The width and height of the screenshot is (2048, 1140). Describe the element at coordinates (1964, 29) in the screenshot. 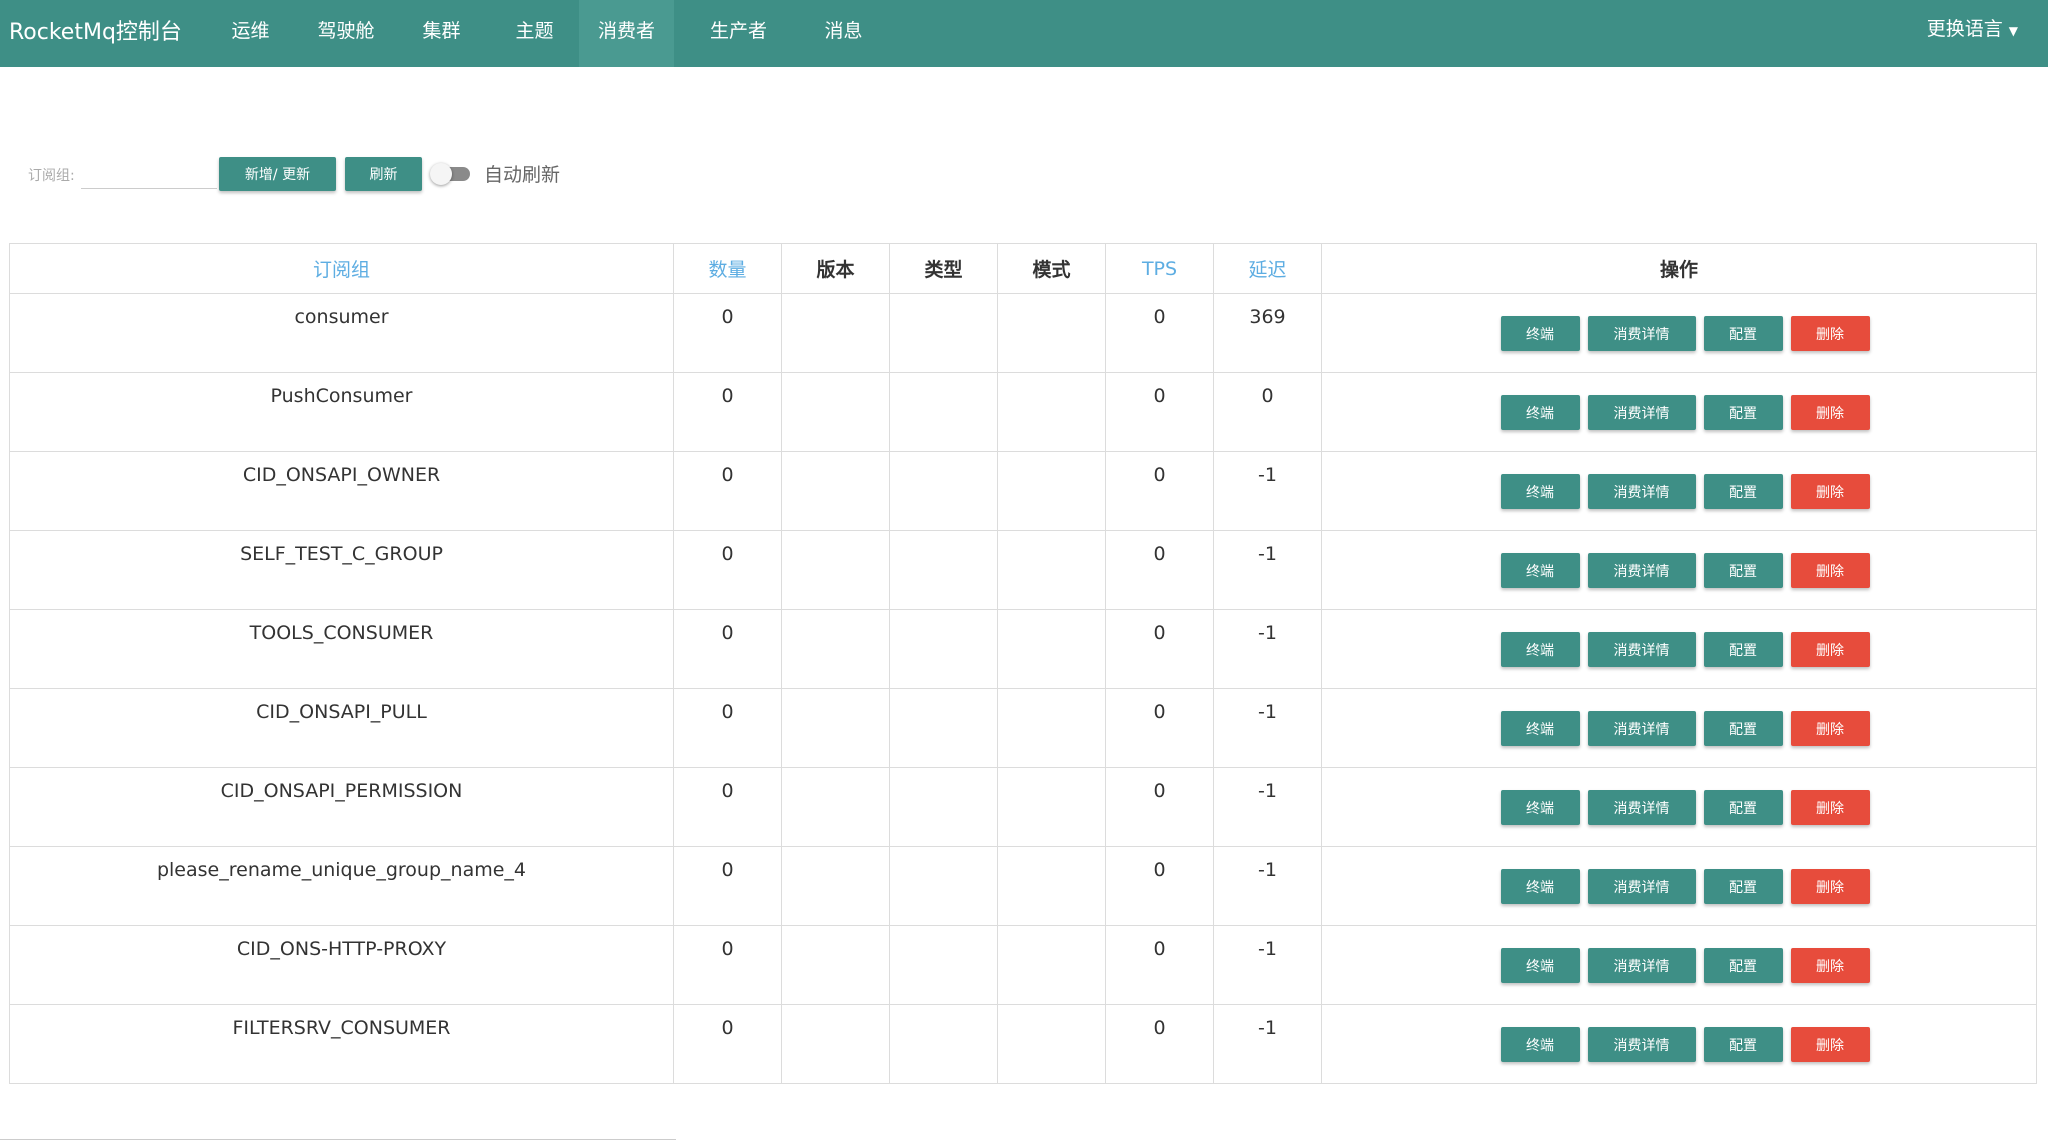

I see `language-label: 更换语言` at that location.